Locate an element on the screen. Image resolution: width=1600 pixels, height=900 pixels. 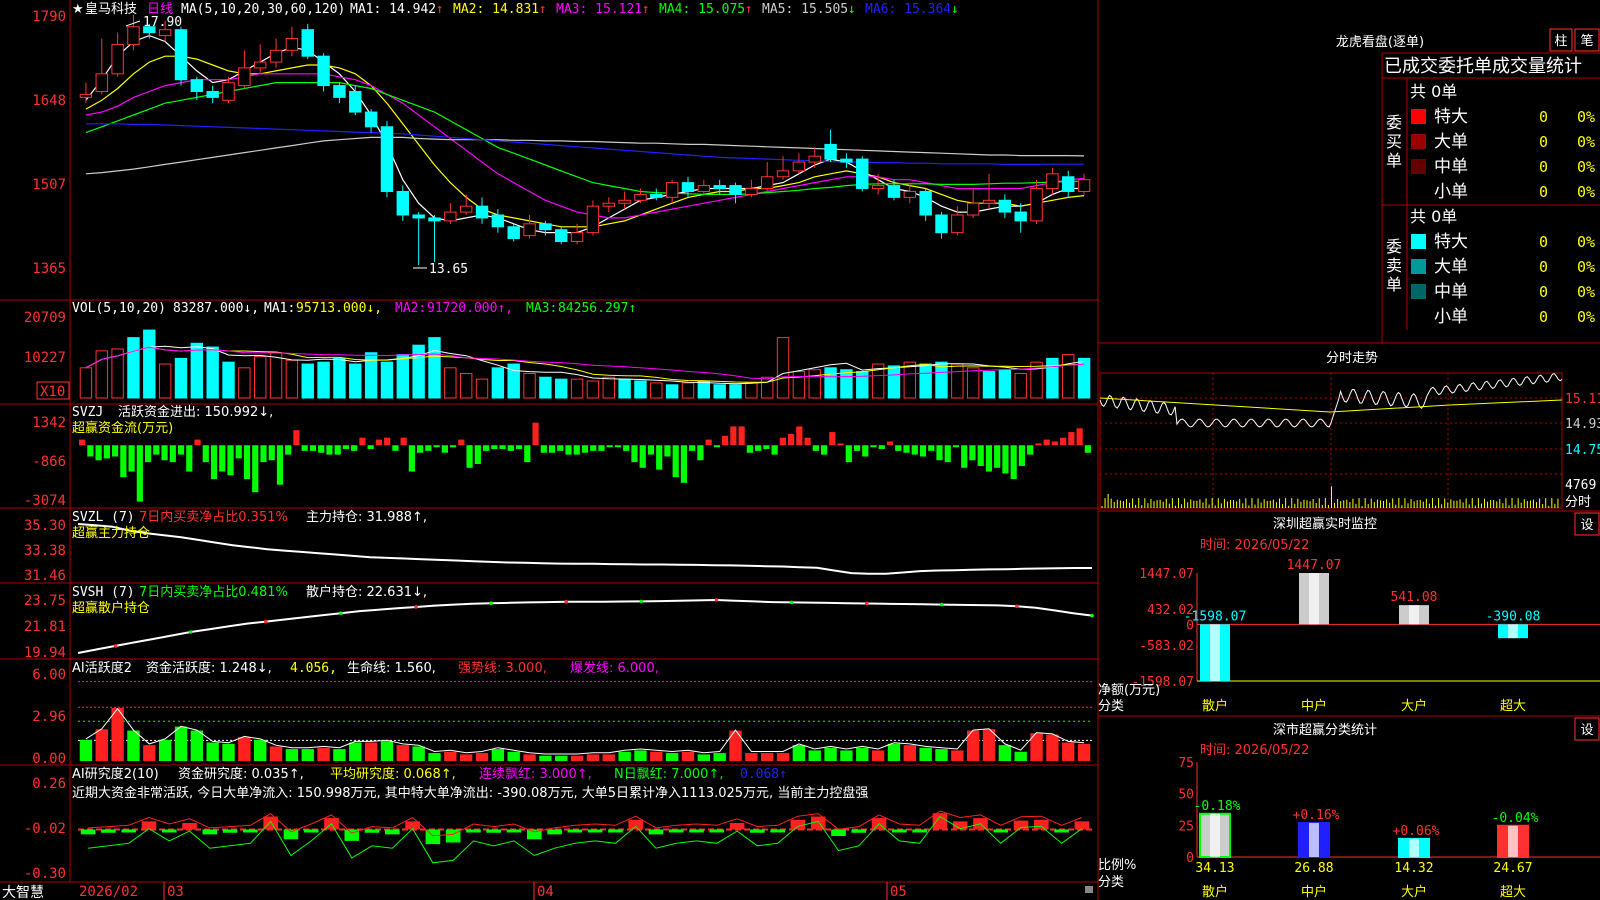
svzl-tick: 31.46 is located at coordinates (45, 576).